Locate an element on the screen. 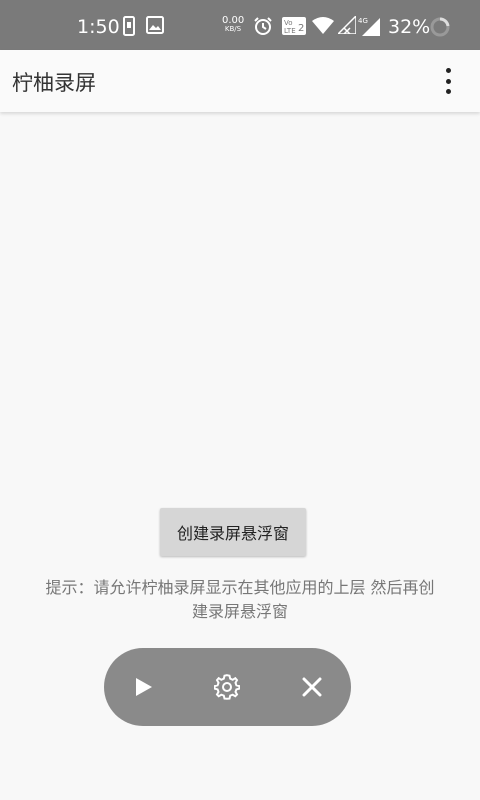  battery-ring-icon is located at coordinates (440, 29).